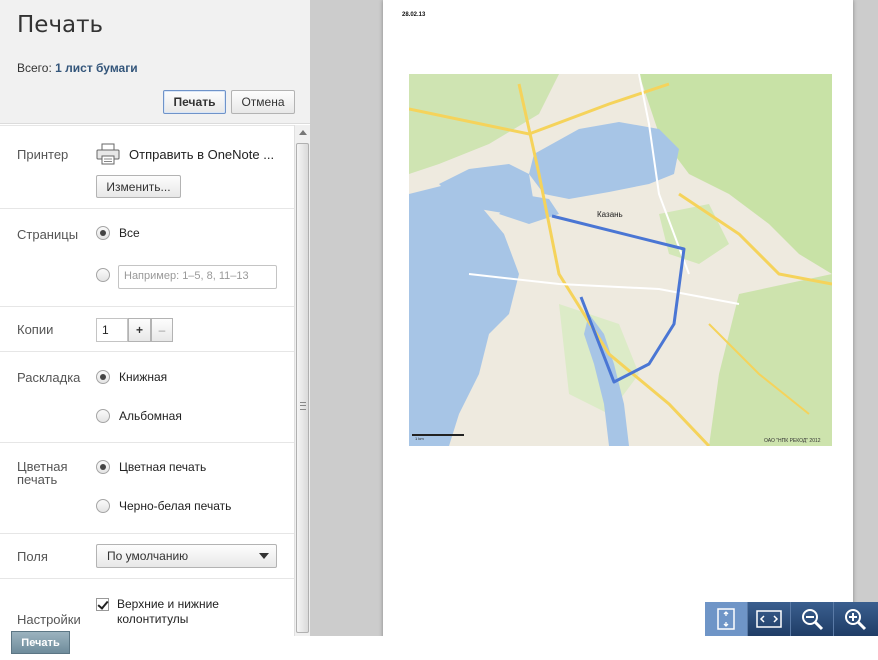 The width and height of the screenshot is (878, 660). I want to click on fit-width-button, so click(769, 619).